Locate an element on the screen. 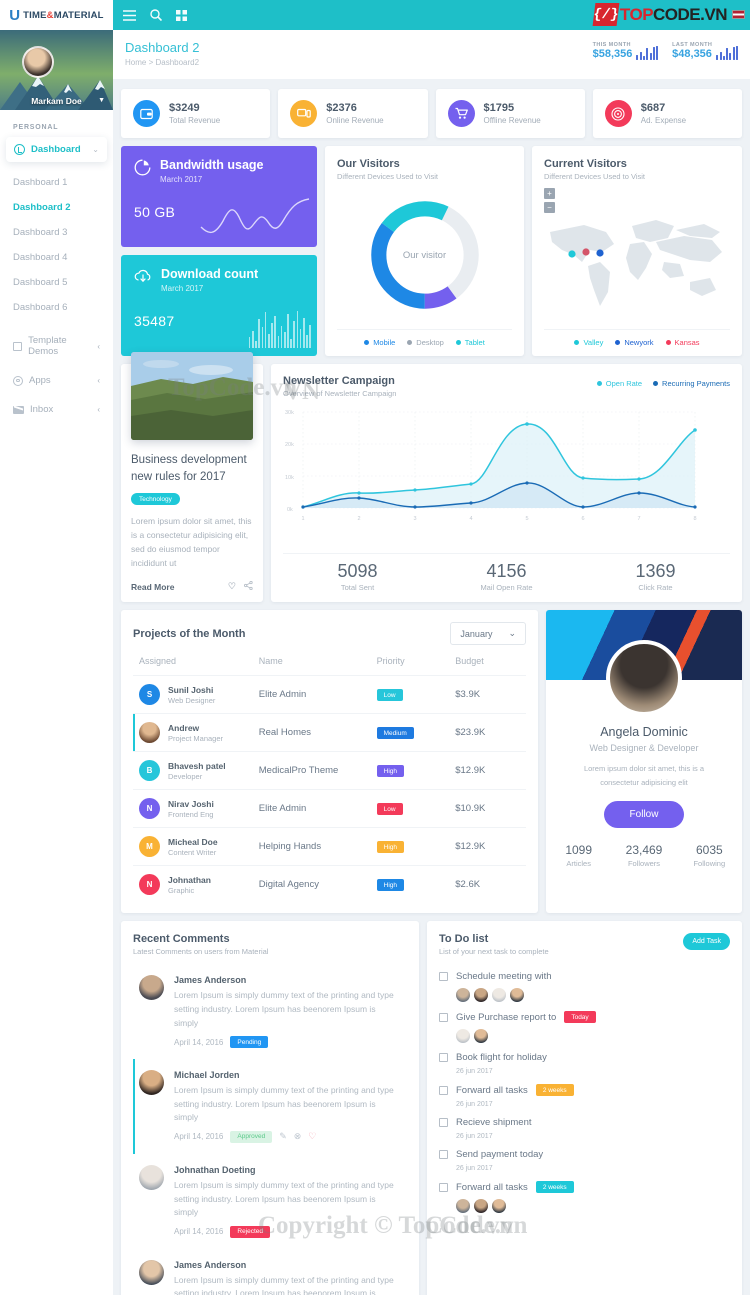  sidebar-item-label: Template Demos is located at coordinates (47, 346).